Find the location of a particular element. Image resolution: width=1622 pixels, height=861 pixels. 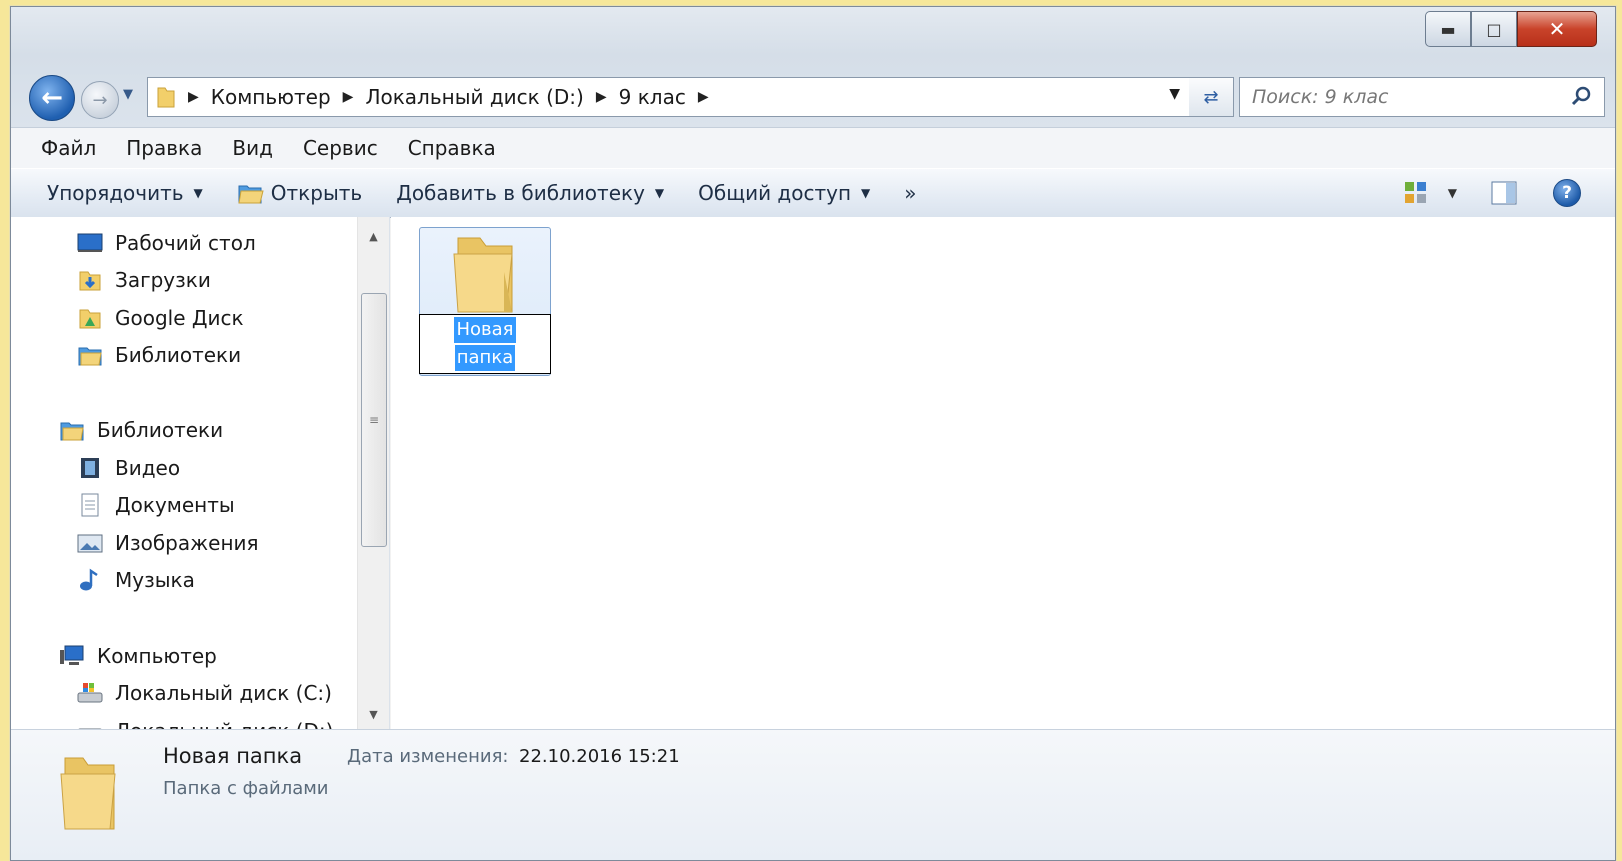

scroll-down-icon: ▼ is located at coordinates (373, 714).